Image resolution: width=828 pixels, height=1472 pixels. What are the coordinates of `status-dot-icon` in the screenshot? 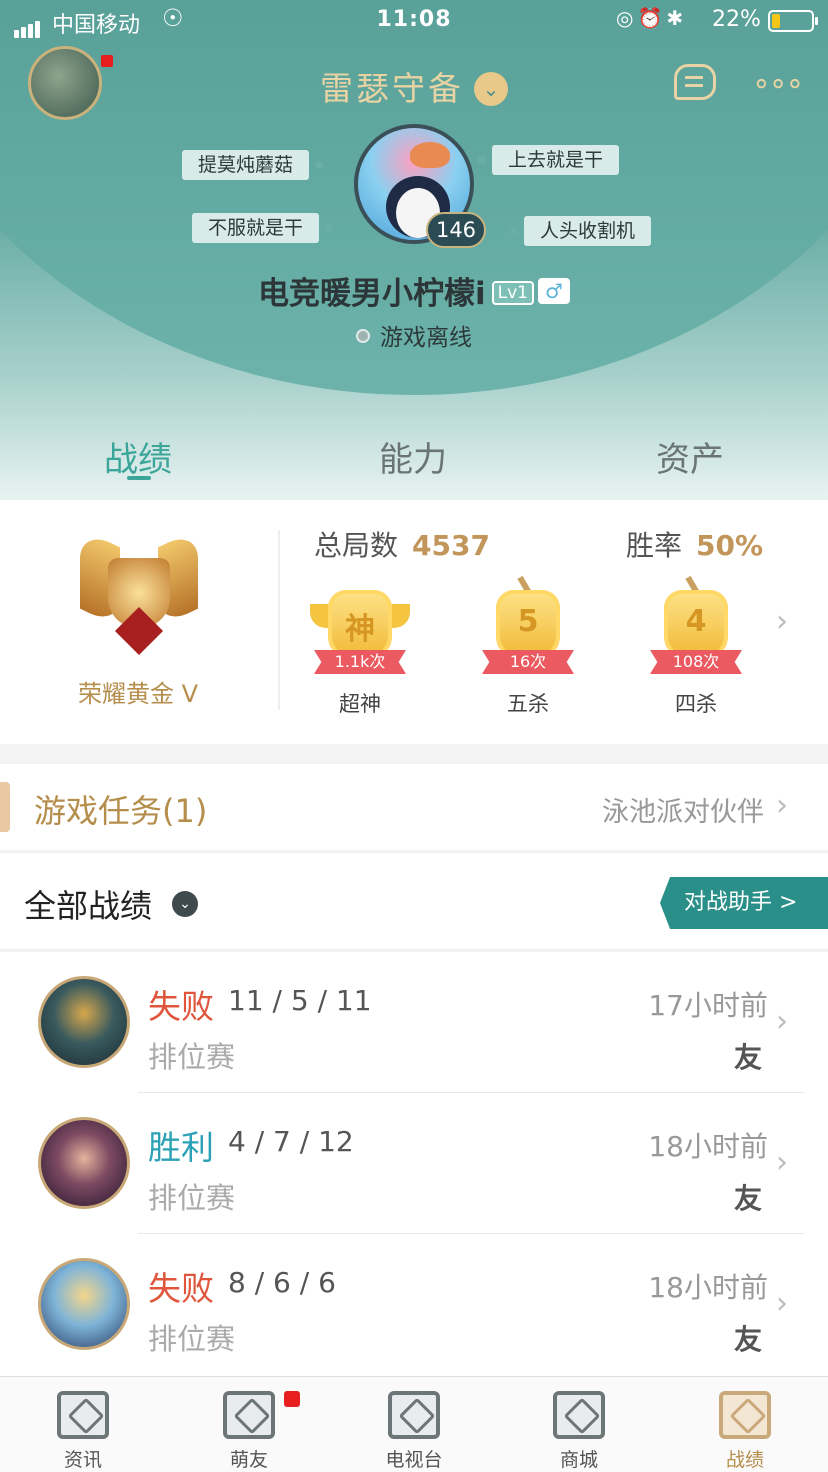 It's located at (363, 336).